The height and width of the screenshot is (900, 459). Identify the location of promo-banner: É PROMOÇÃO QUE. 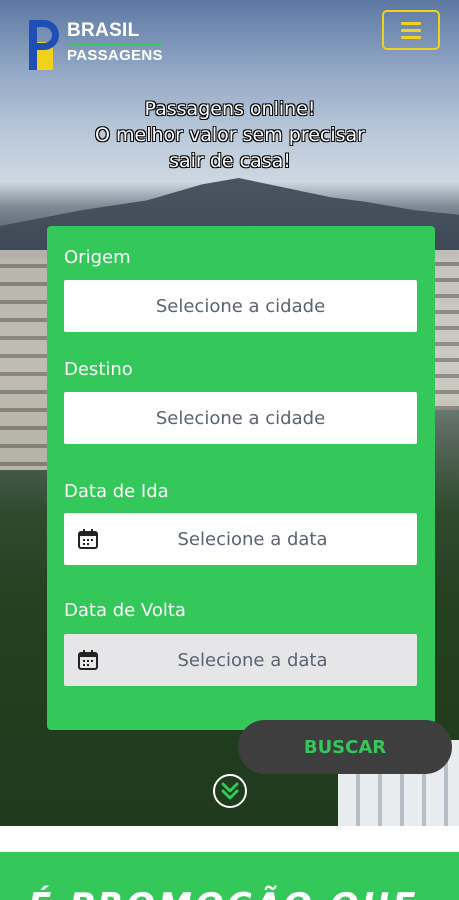
(229, 876).